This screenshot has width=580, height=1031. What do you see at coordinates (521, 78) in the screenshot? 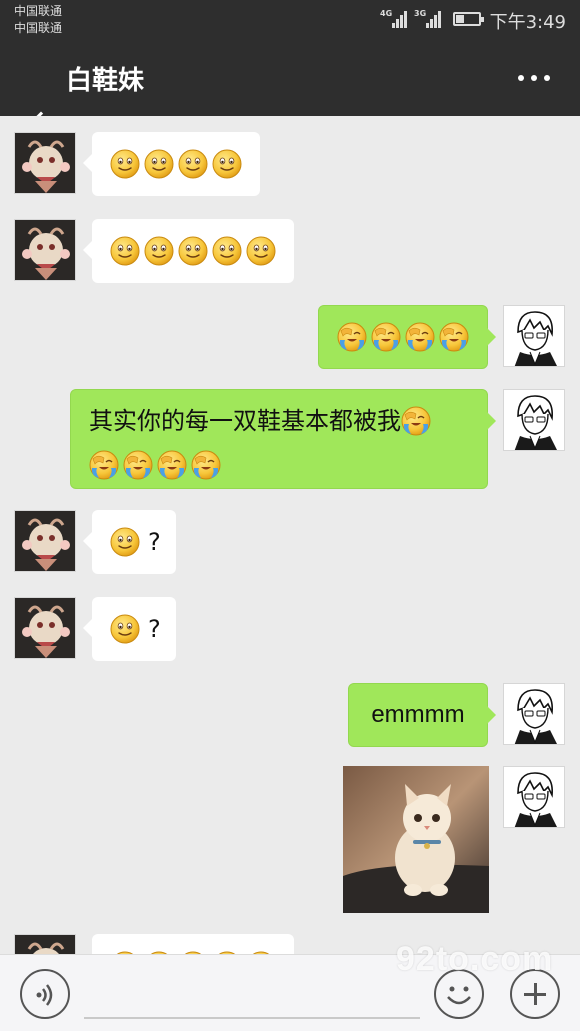
I see `more-dots-icon` at bounding box center [521, 78].